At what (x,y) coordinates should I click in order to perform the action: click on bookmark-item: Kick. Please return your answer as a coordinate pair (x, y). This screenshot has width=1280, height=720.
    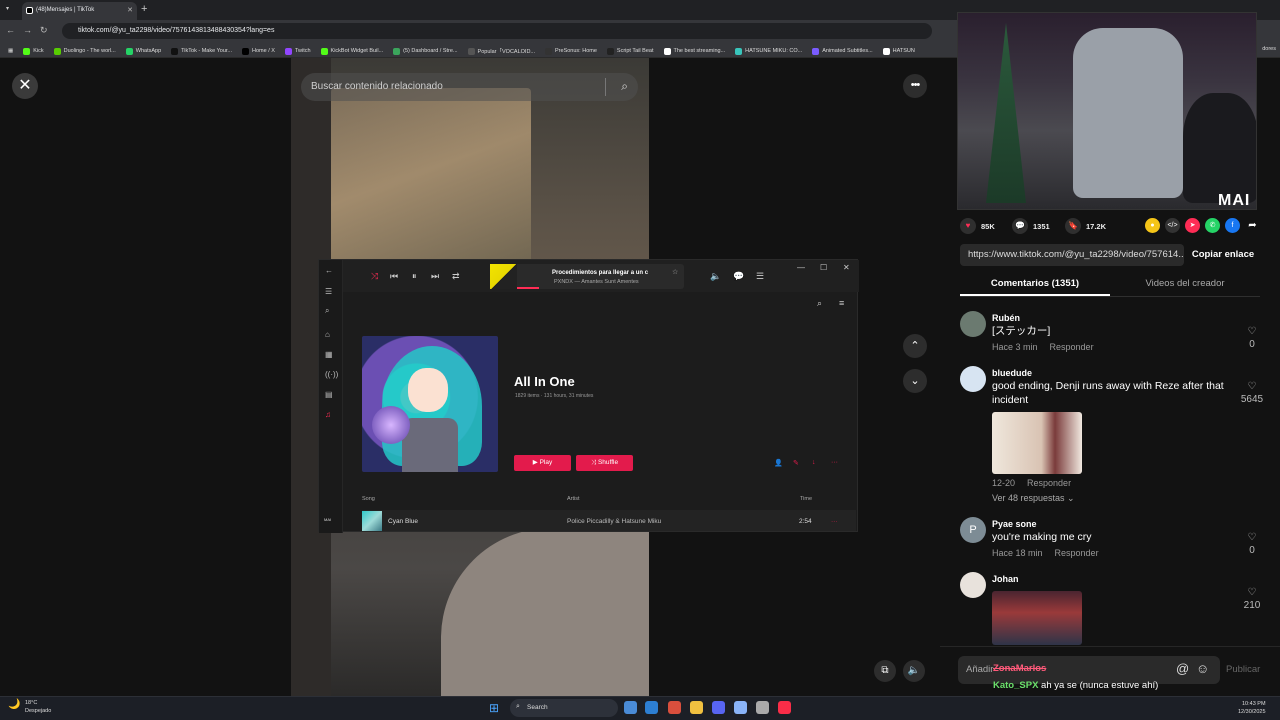
    Looking at the image, I should click on (33, 51).